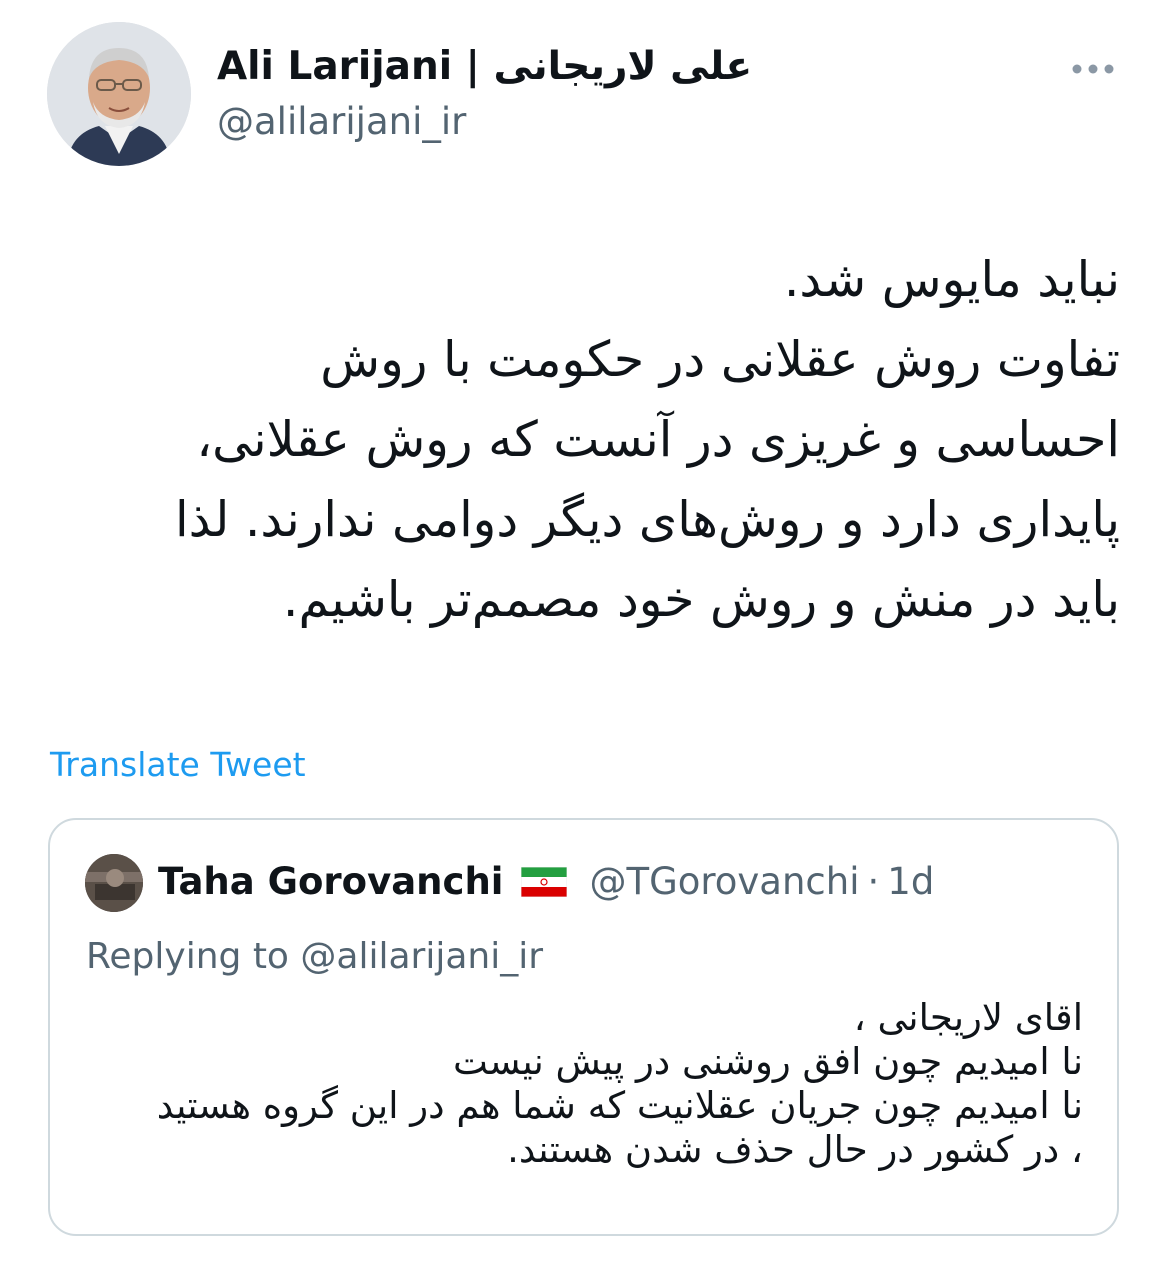 The image size is (1169, 1275). What do you see at coordinates (795, 1149) in the screenshot?
I see `quoted-text-line: ، در کشور در حال حذف شدن هستند.` at bounding box center [795, 1149].